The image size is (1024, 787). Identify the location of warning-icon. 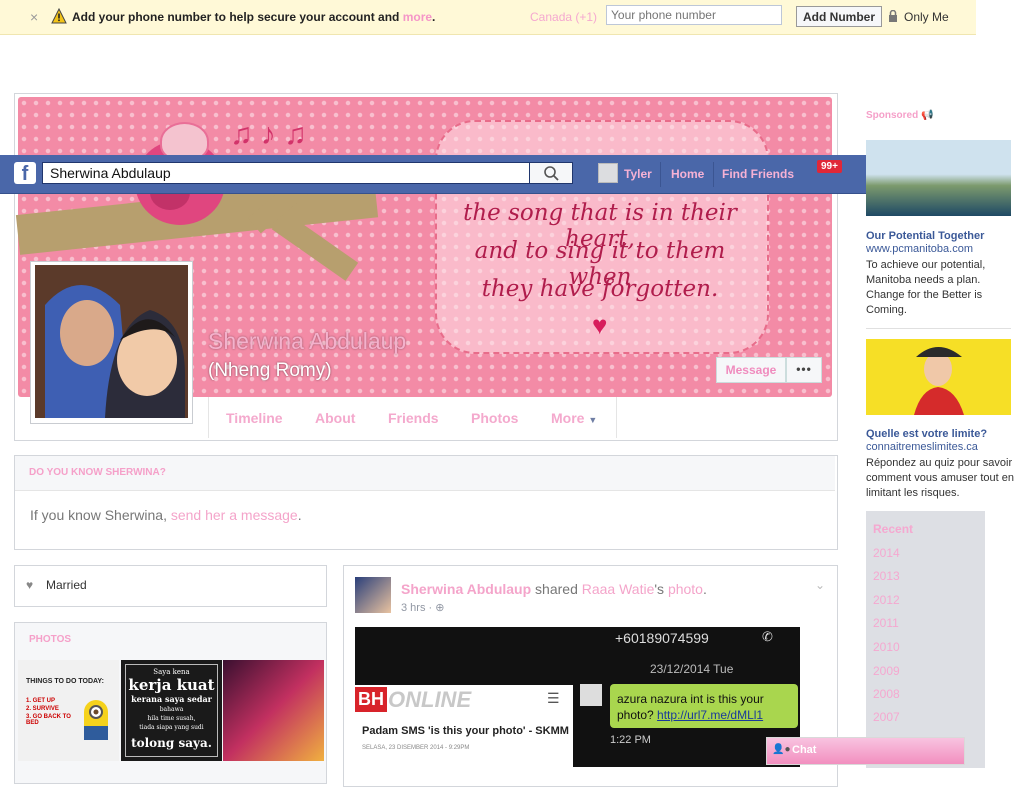
(59, 16).